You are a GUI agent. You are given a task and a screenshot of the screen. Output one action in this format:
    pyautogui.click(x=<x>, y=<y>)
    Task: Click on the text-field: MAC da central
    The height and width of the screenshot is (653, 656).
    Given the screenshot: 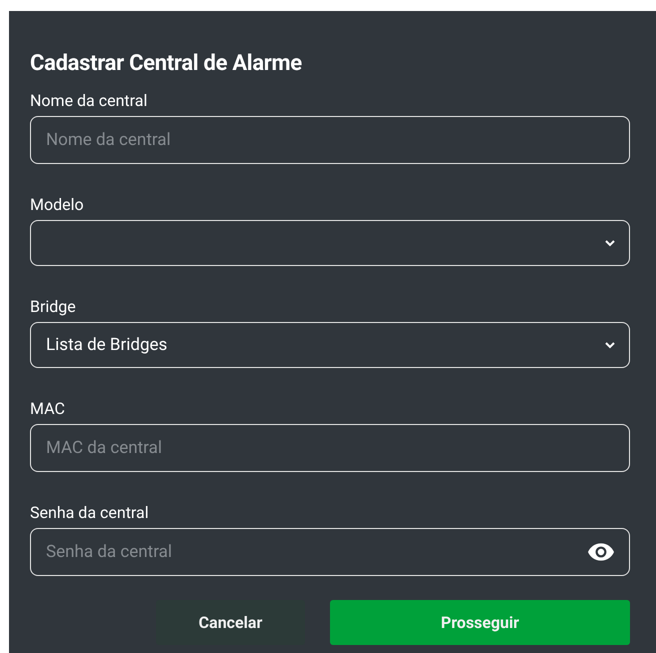 What is the action you would take?
    pyautogui.click(x=330, y=448)
    